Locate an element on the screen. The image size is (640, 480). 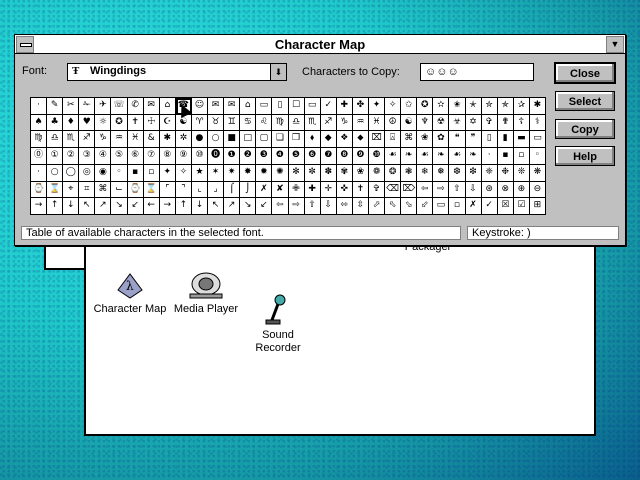
character-cell: ✽ is located at coordinates (328, 173).